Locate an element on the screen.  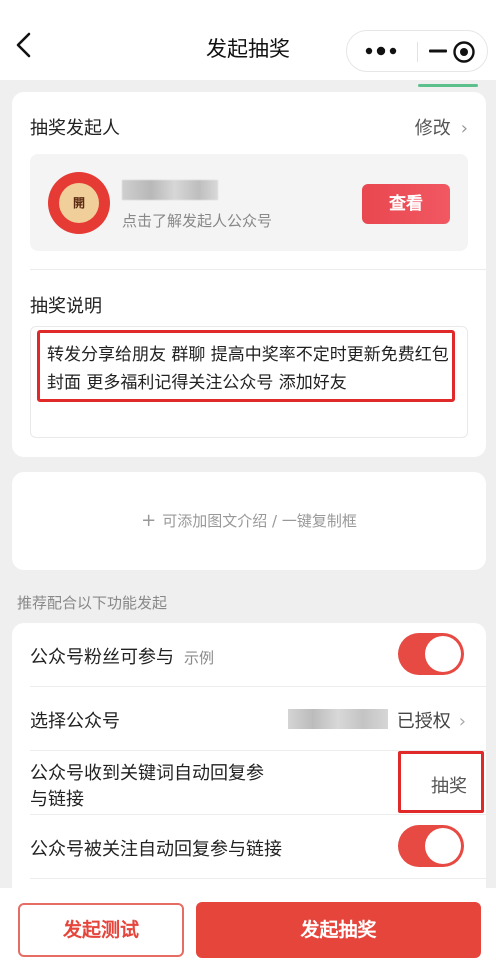
organizer-title: 抽奖发起人 is located at coordinates (75, 128).